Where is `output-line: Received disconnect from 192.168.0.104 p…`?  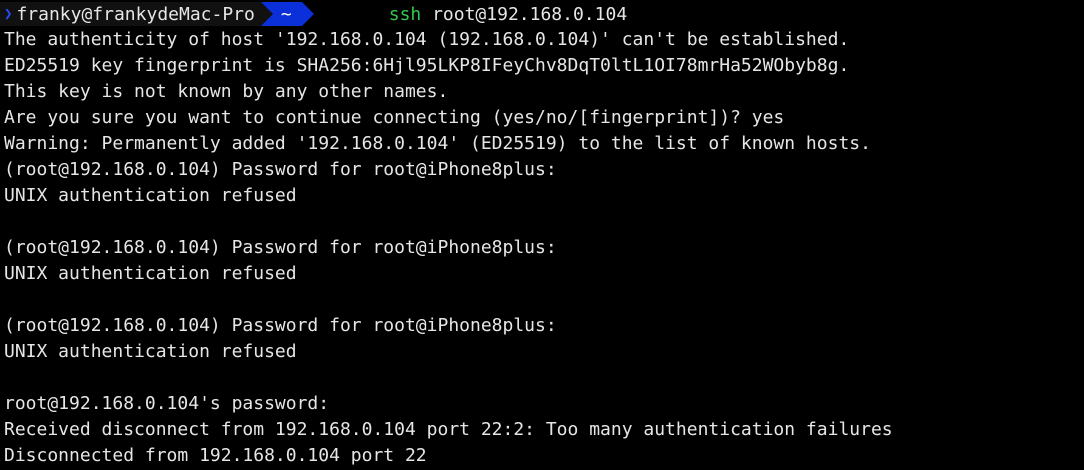
output-line: Received disconnect from 192.168.0.104 p… is located at coordinates (448, 429).